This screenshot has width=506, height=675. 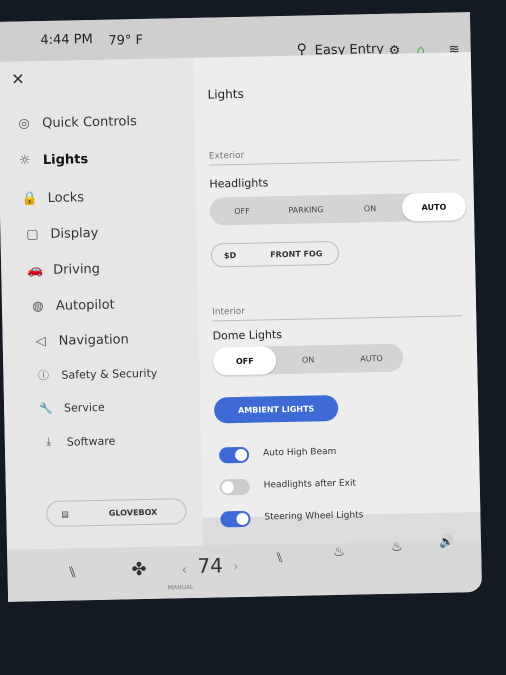 What do you see at coordinates (65, 160) in the screenshot?
I see `sidebar-item-label: Lights` at bounding box center [65, 160].